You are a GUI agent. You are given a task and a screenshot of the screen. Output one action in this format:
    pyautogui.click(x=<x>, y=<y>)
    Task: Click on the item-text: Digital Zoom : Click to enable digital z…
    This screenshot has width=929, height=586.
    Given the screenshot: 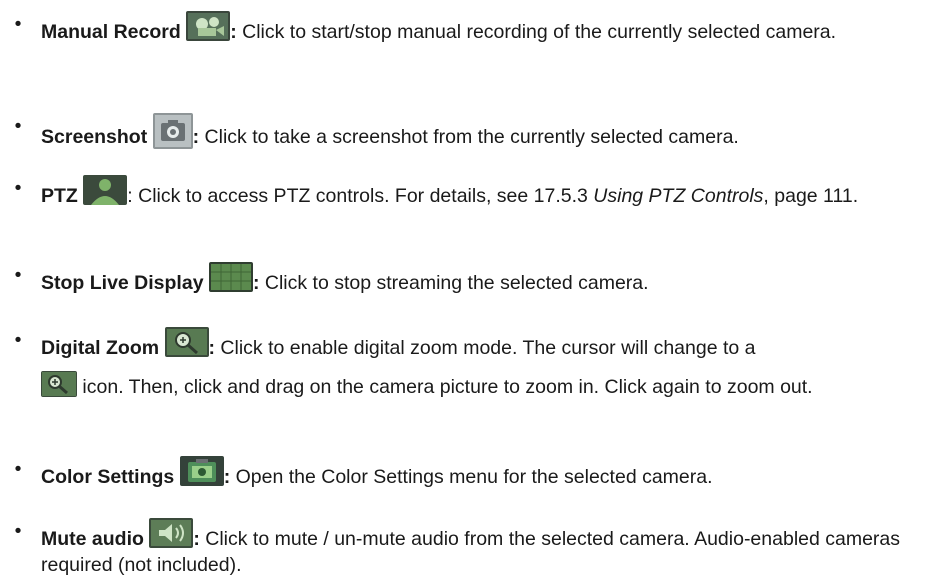 What is the action you would take?
    pyautogui.click(x=478, y=363)
    